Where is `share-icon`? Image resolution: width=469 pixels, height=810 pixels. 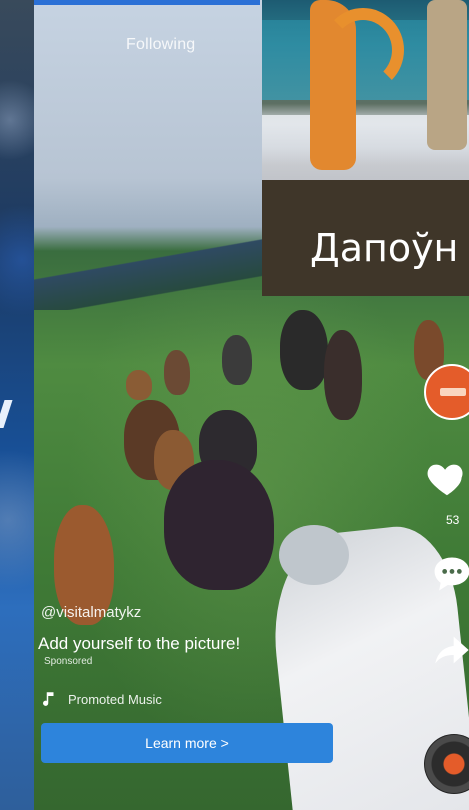
share-icon is located at coordinates (450, 650).